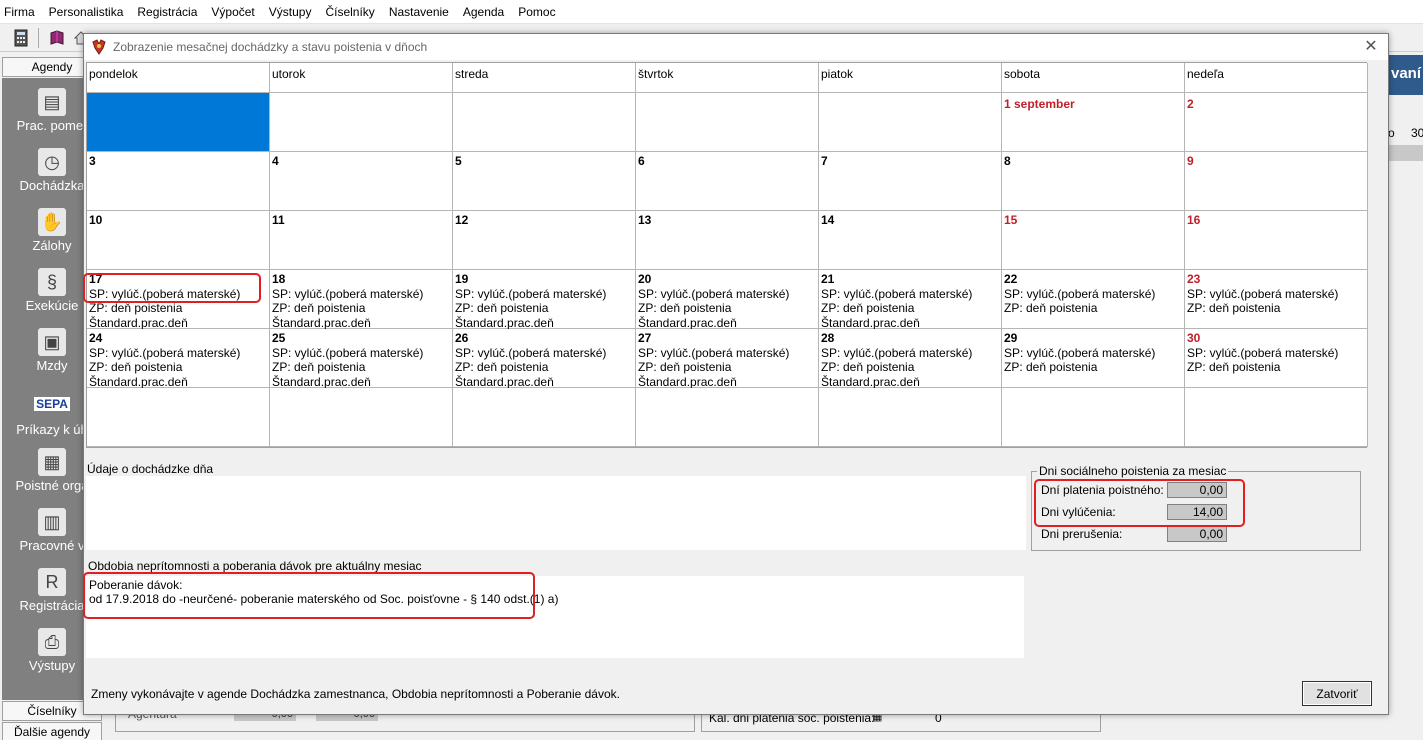 Image resolution: width=1423 pixels, height=740 pixels. Describe the element at coordinates (1093, 240) in the screenshot. I see `calendar-day-cell: 15` at that location.